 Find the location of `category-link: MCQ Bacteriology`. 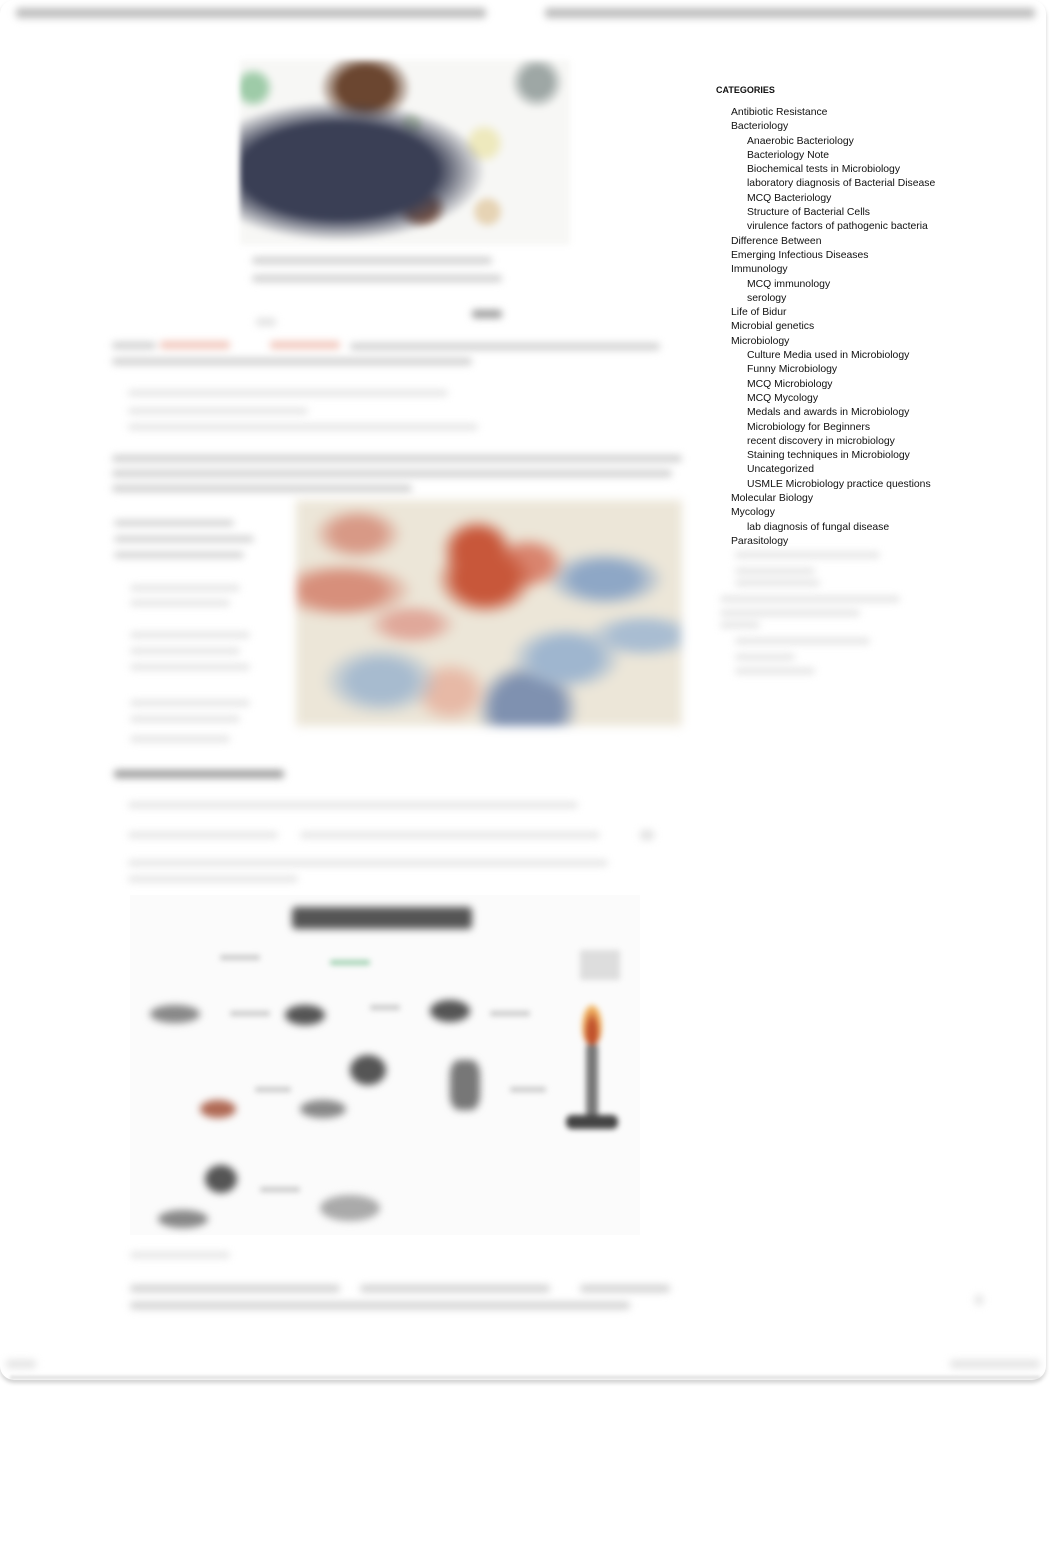

category-link: MCQ Bacteriology is located at coordinates (836, 199).